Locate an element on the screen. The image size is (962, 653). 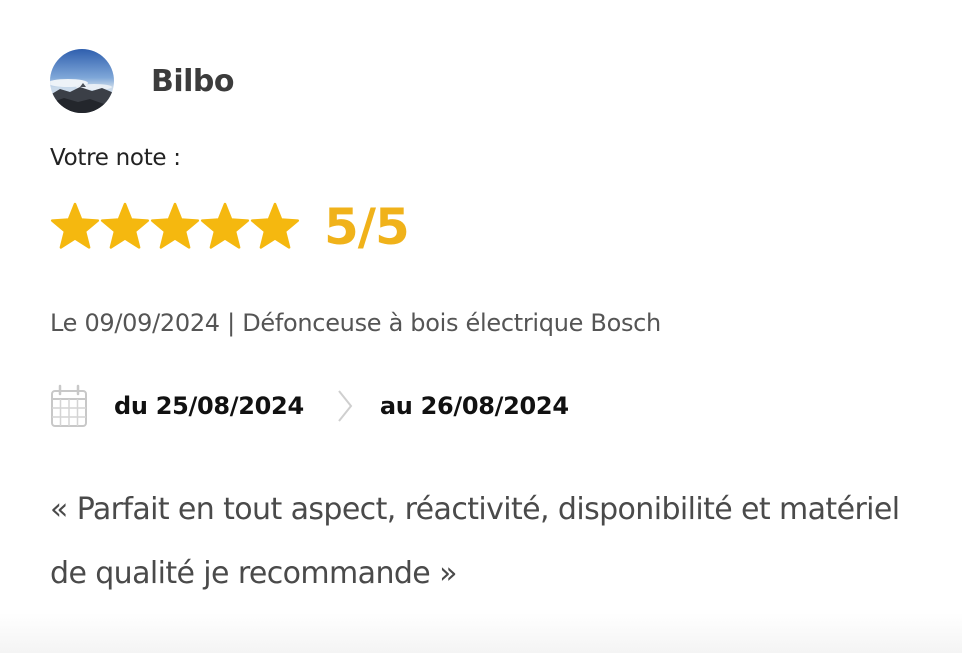
rental-period: du 25/08/2024 au 26/08/2024 is located at coordinates (309, 406).